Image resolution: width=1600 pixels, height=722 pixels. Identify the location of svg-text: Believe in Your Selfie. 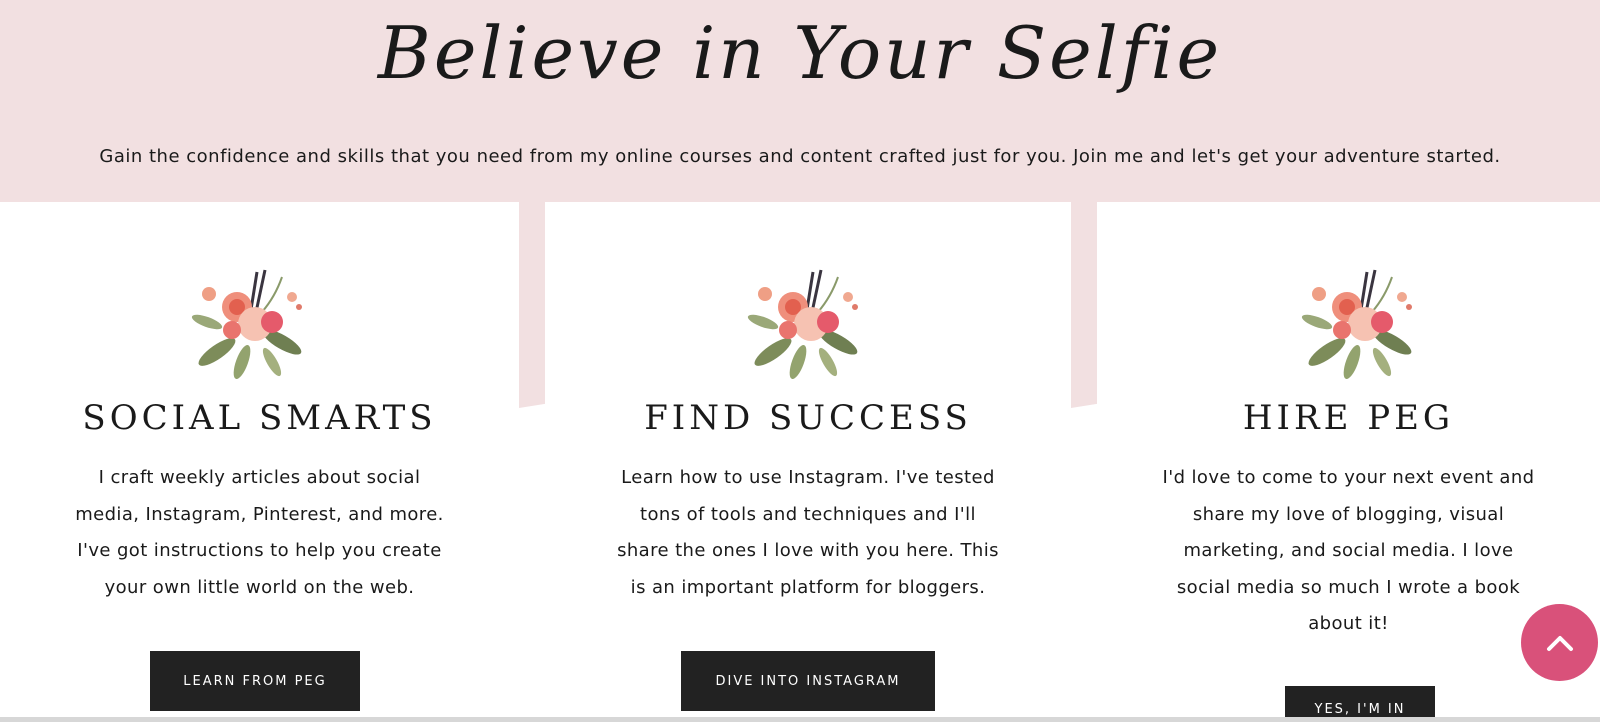
(799, 53).